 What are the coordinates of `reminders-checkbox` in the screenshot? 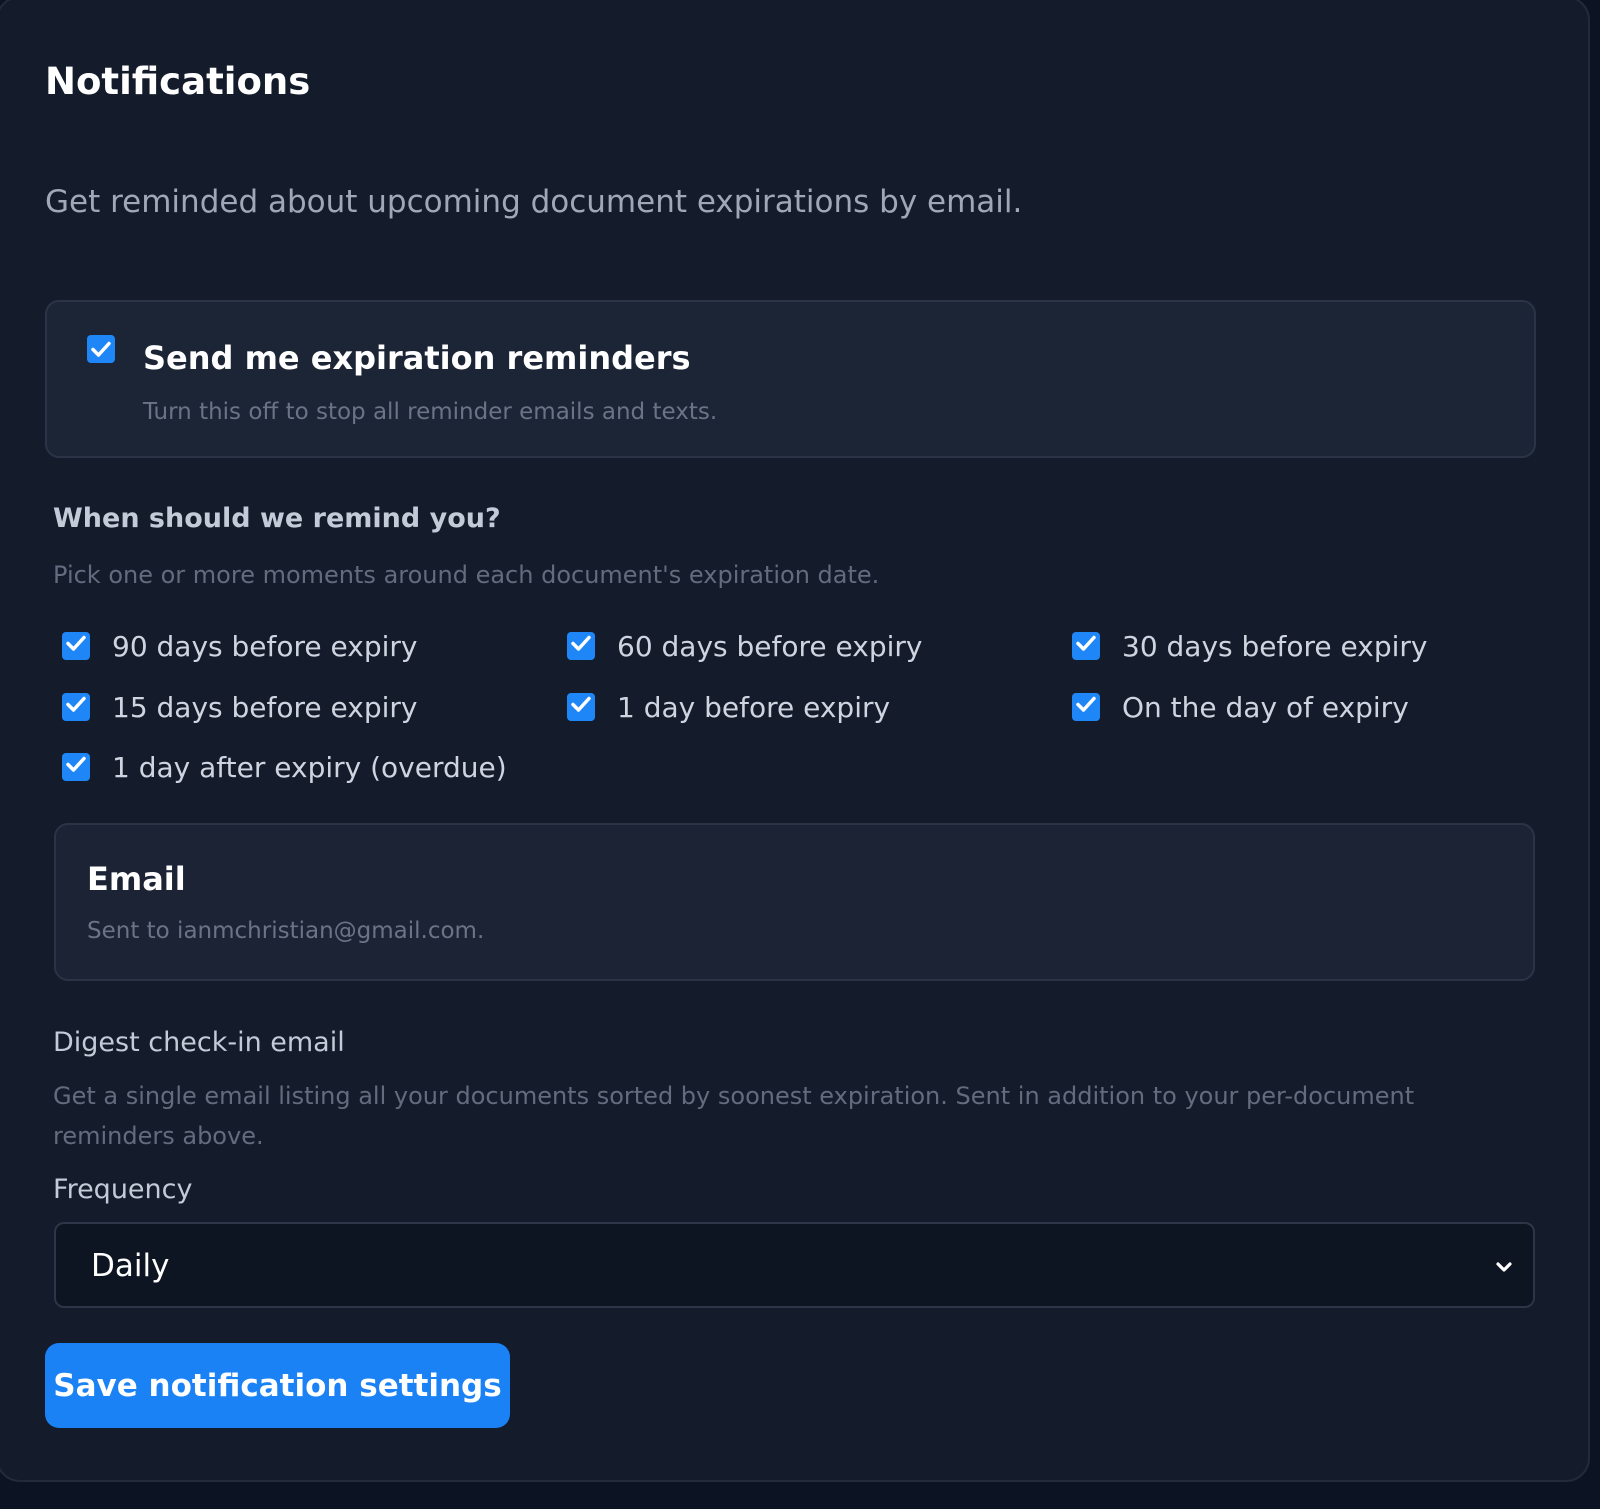 It's located at (101, 349).